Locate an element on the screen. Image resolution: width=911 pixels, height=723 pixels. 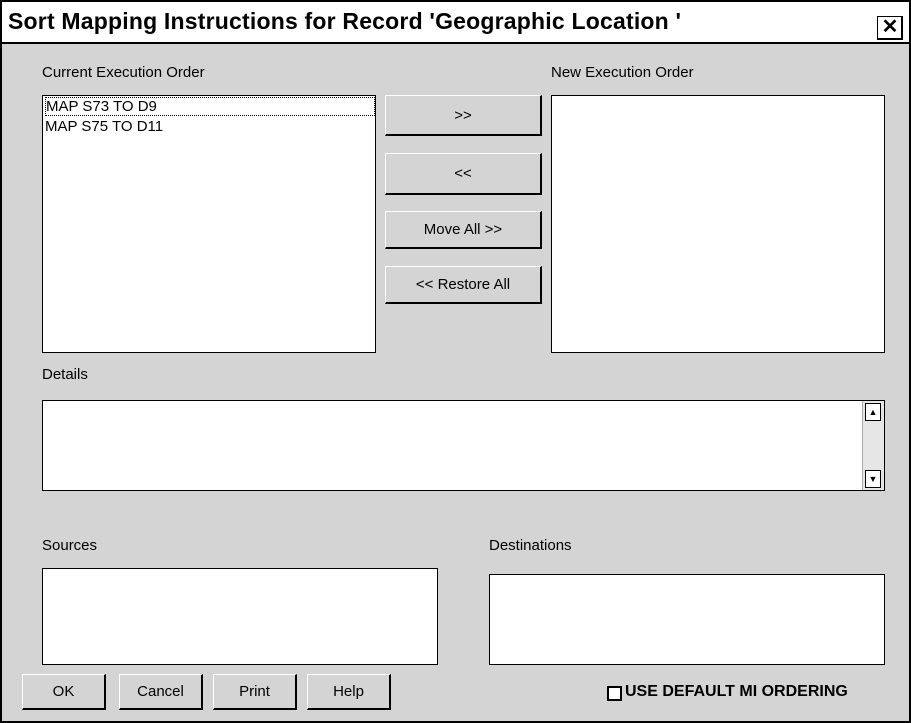
destinations-label: Destinations is located at coordinates (530, 545).